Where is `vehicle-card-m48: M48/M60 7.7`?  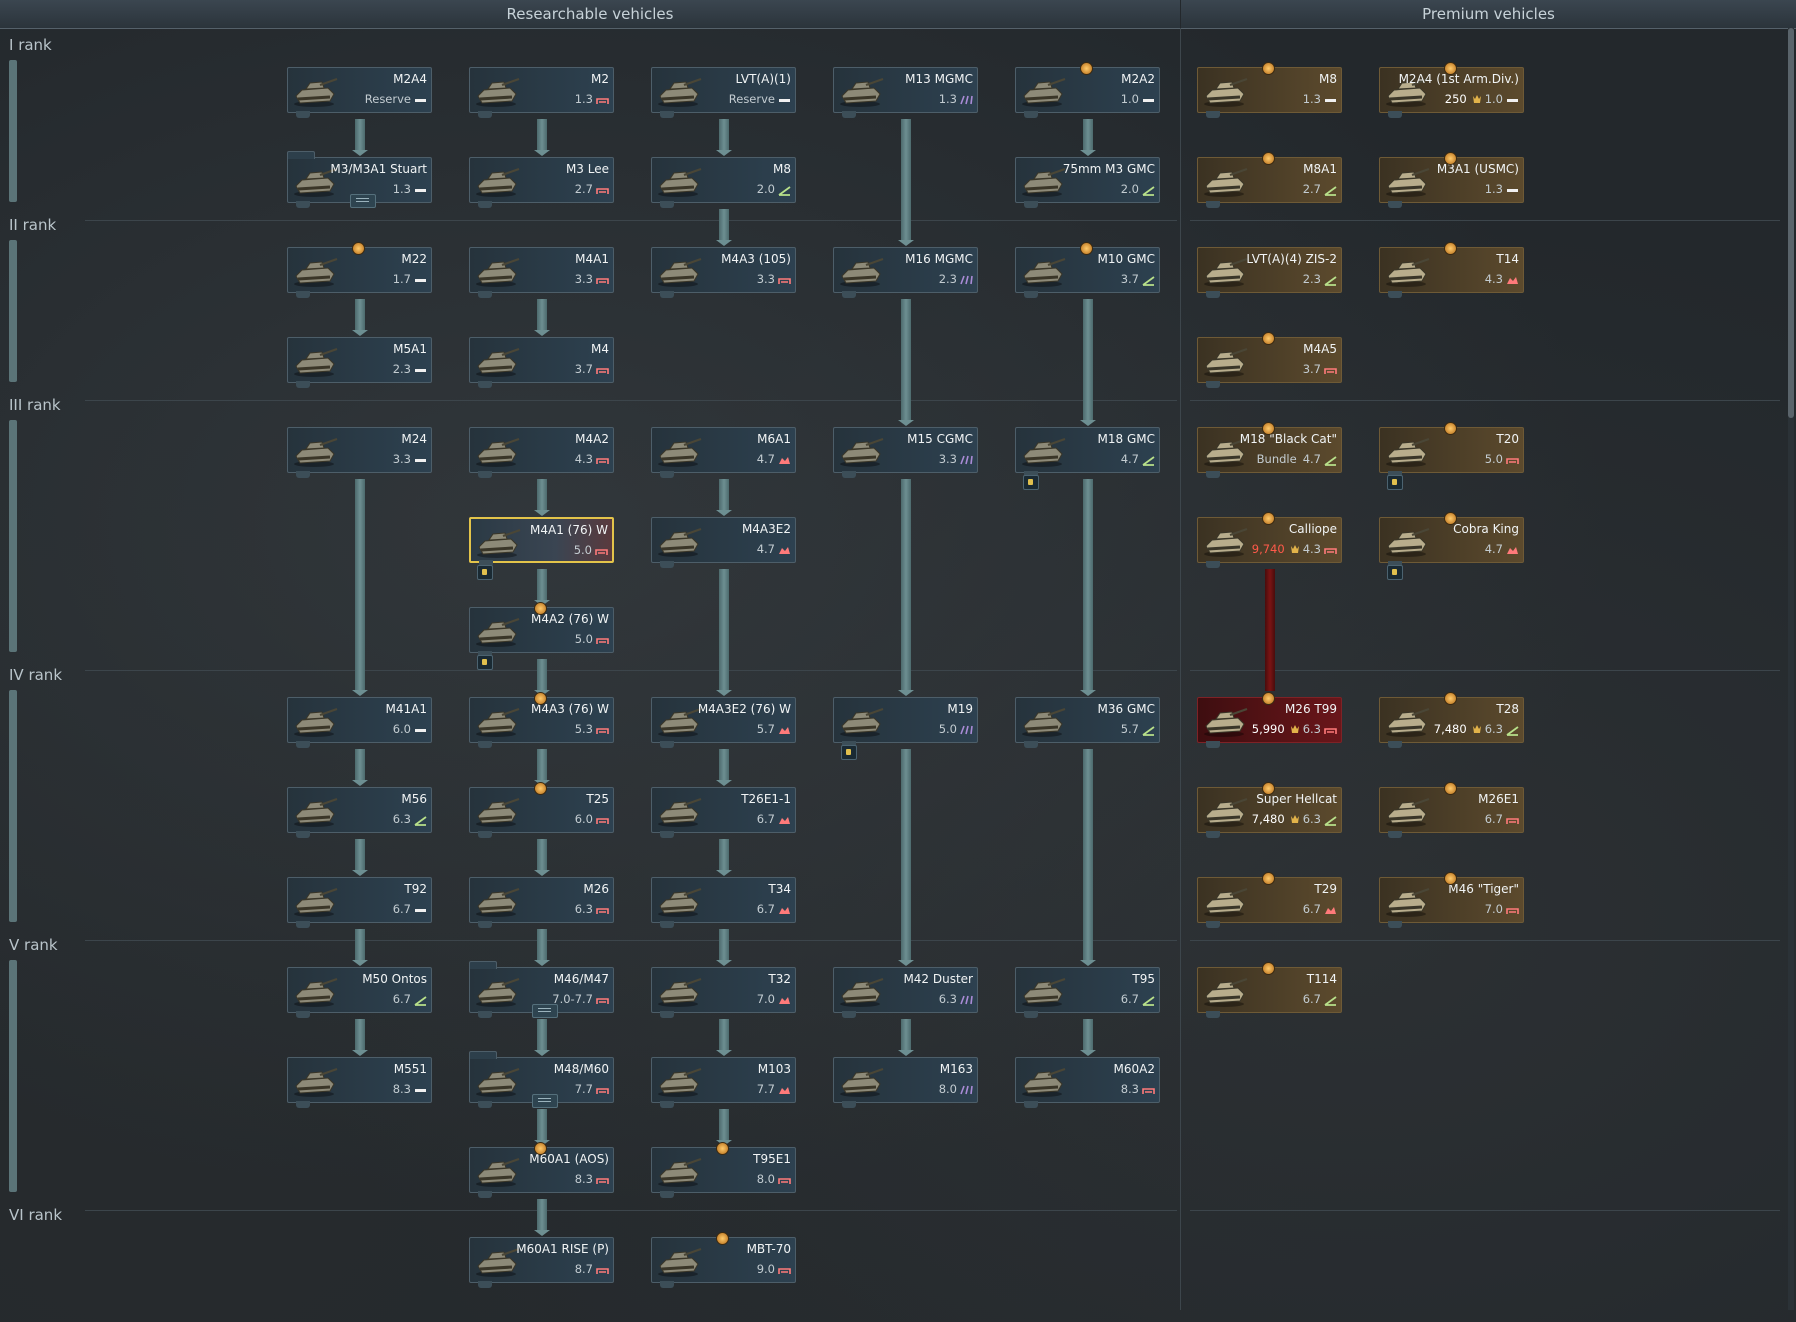 vehicle-card-m48: M48/M60 7.7 is located at coordinates (541, 1079).